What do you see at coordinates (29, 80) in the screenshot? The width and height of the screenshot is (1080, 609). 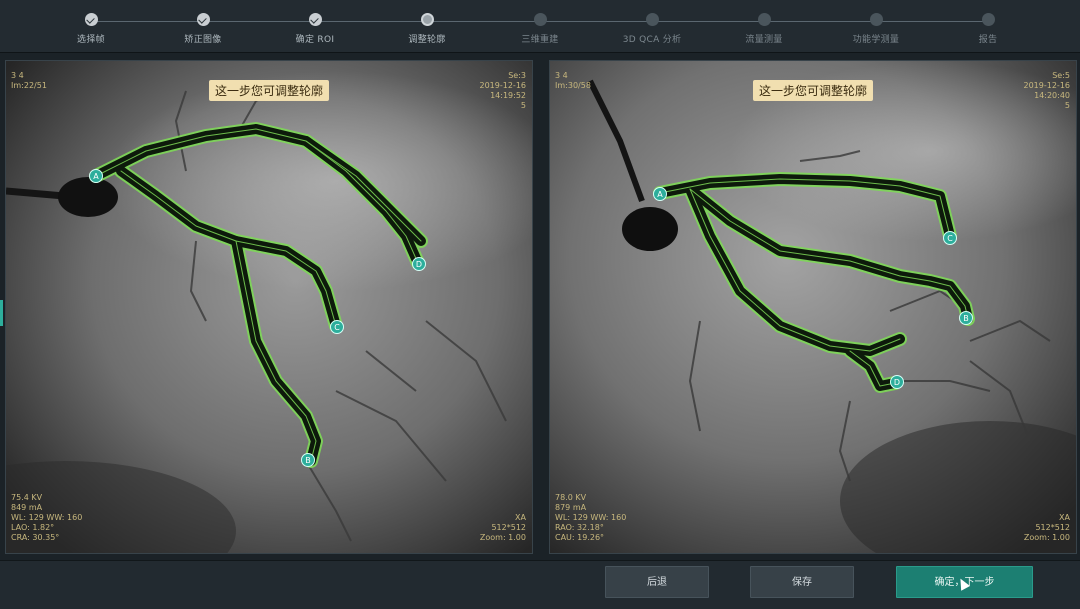 I see `overlay-top-left: 3 4 Im:22/51` at bounding box center [29, 80].